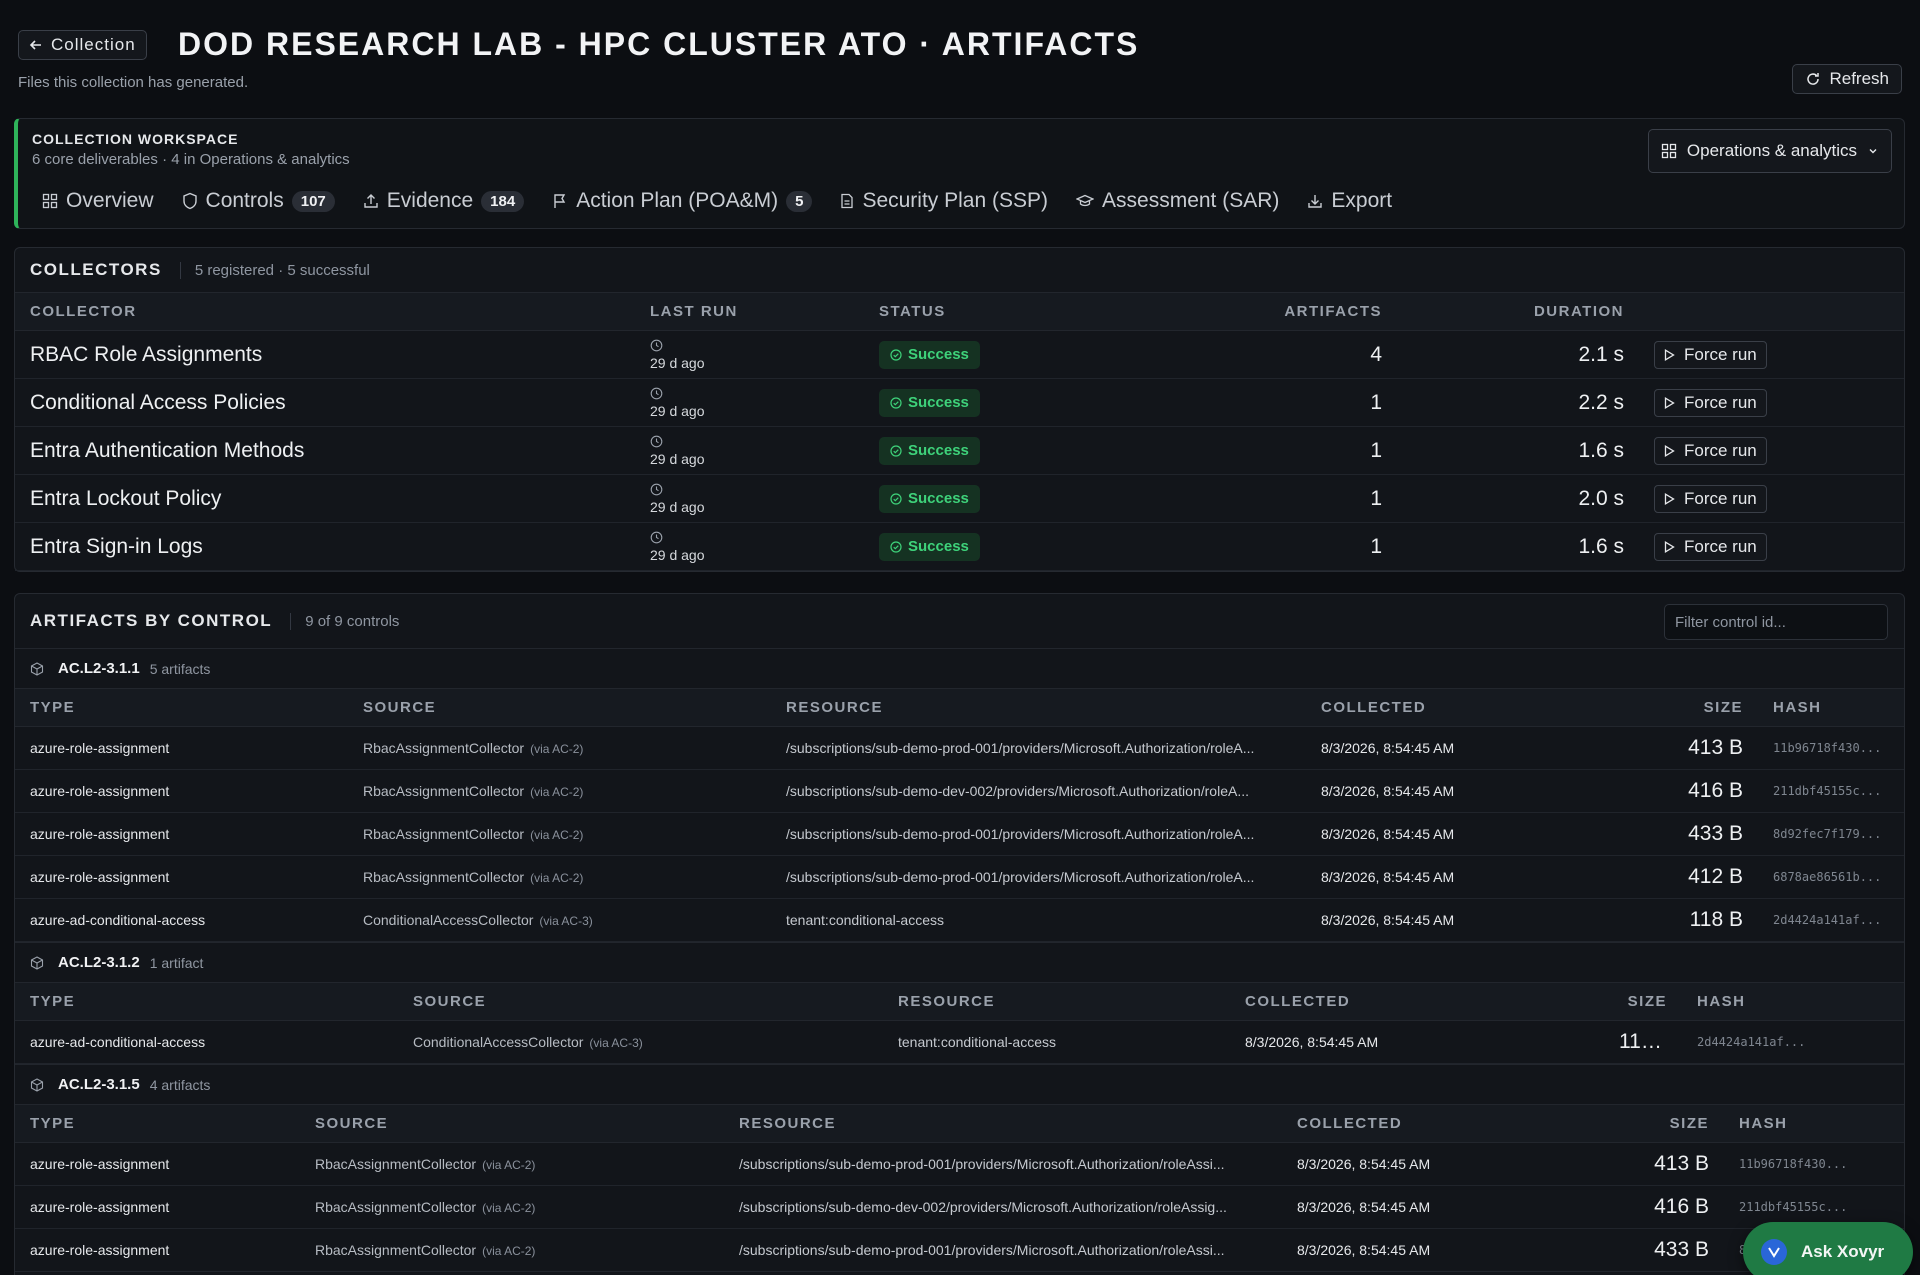 The height and width of the screenshot is (1275, 1920). Describe the element at coordinates (1056, 1001) in the screenshot. I see `column-header: RESOURCE` at that location.